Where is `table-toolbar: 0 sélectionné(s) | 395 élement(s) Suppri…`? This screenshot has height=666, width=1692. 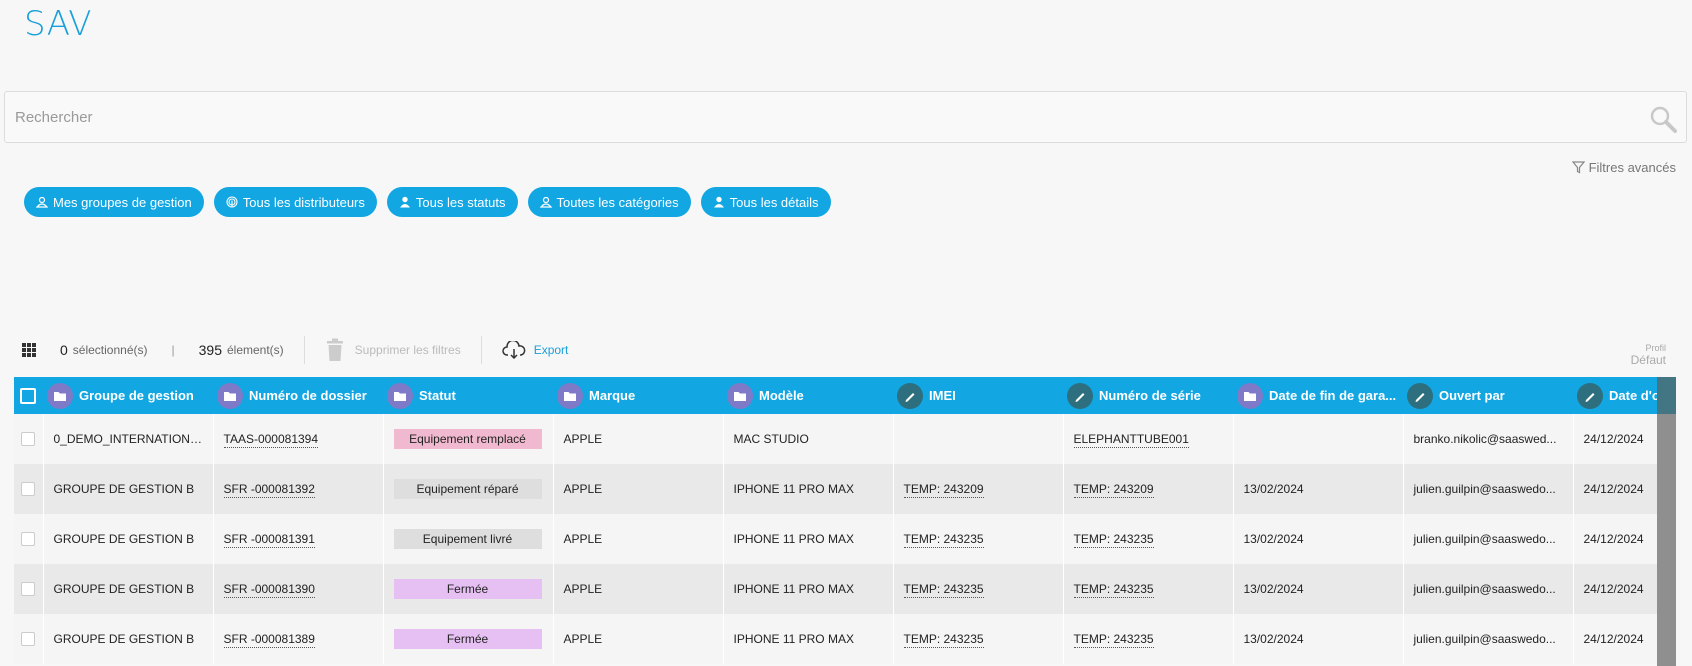
table-toolbar: 0 sélectionné(s) | 395 élement(s) Suppri… is located at coordinates (295, 350).